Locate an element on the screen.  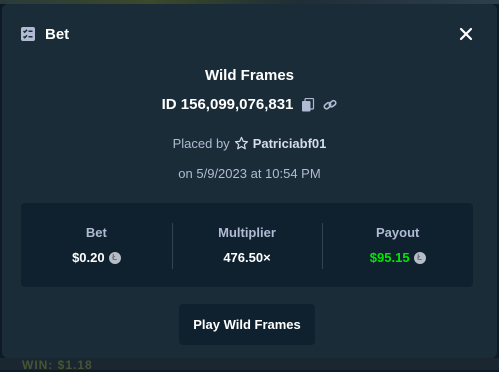
bet-id-row: ID 156,099,076,831 is located at coordinates (249, 104).